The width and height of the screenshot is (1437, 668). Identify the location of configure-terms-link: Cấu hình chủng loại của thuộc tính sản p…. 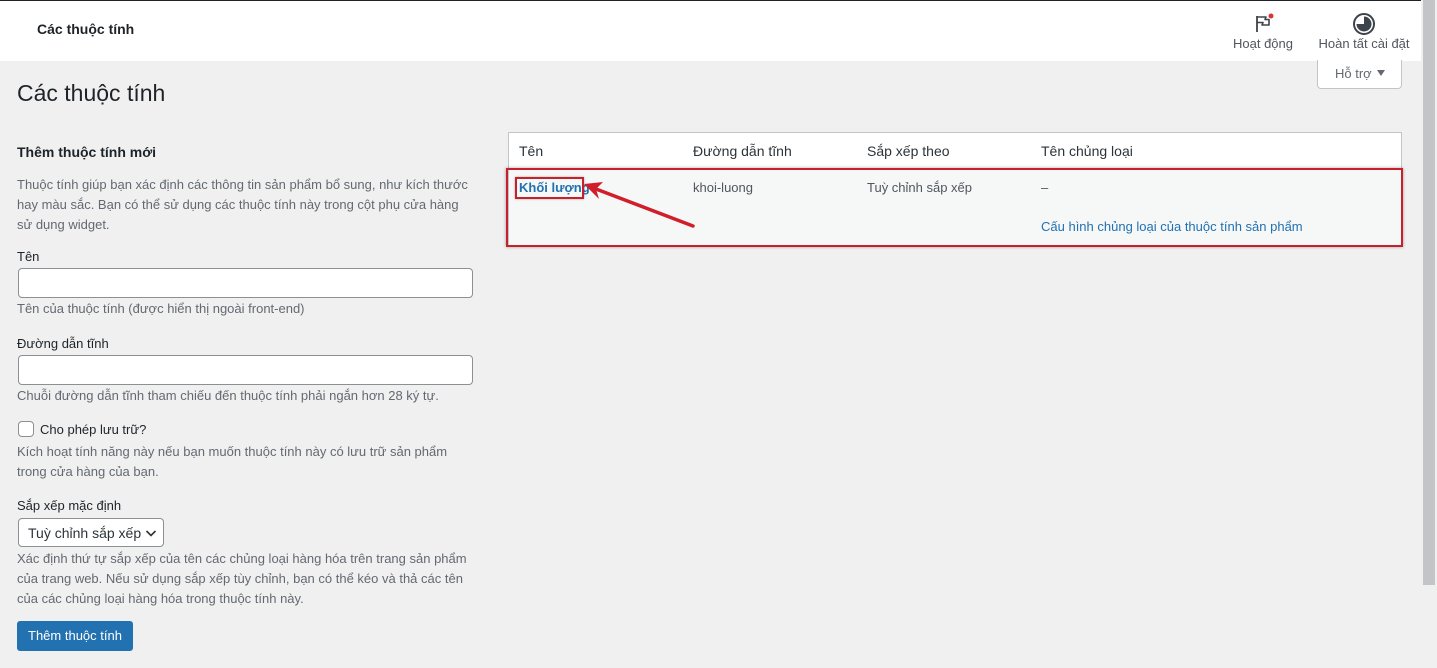
(1172, 226).